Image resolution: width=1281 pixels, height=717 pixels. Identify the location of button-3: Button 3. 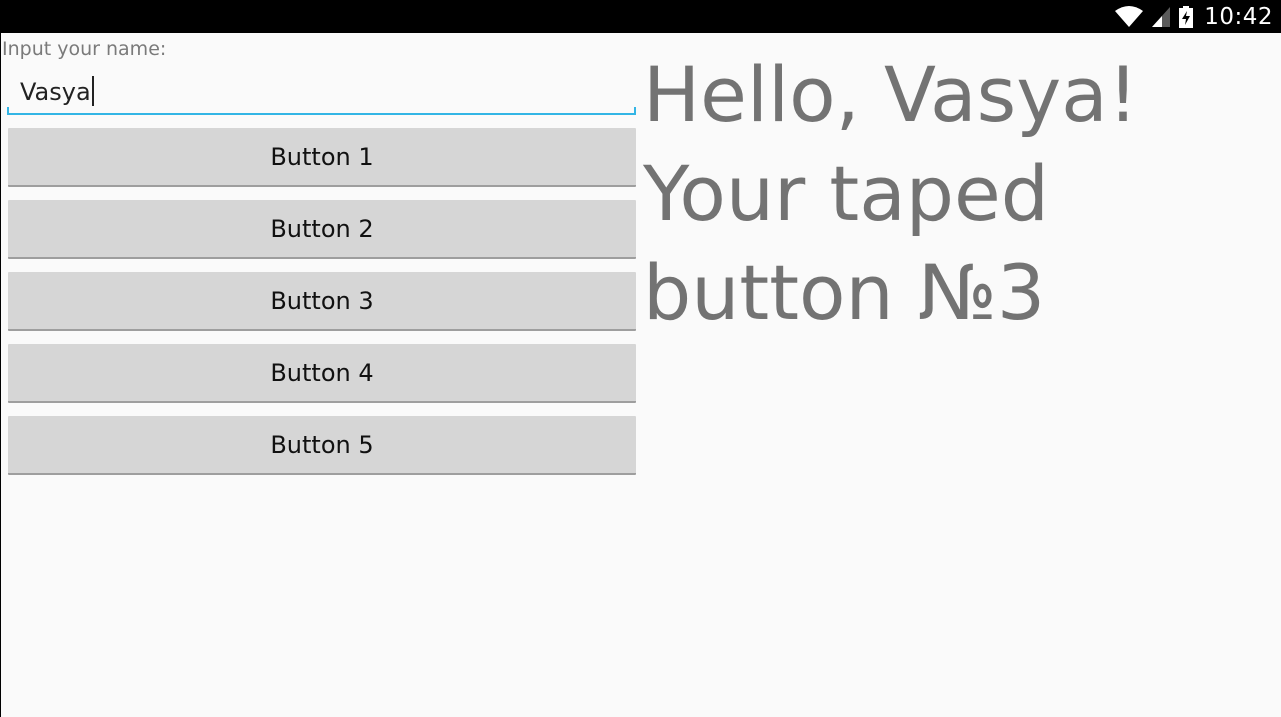
(322, 301).